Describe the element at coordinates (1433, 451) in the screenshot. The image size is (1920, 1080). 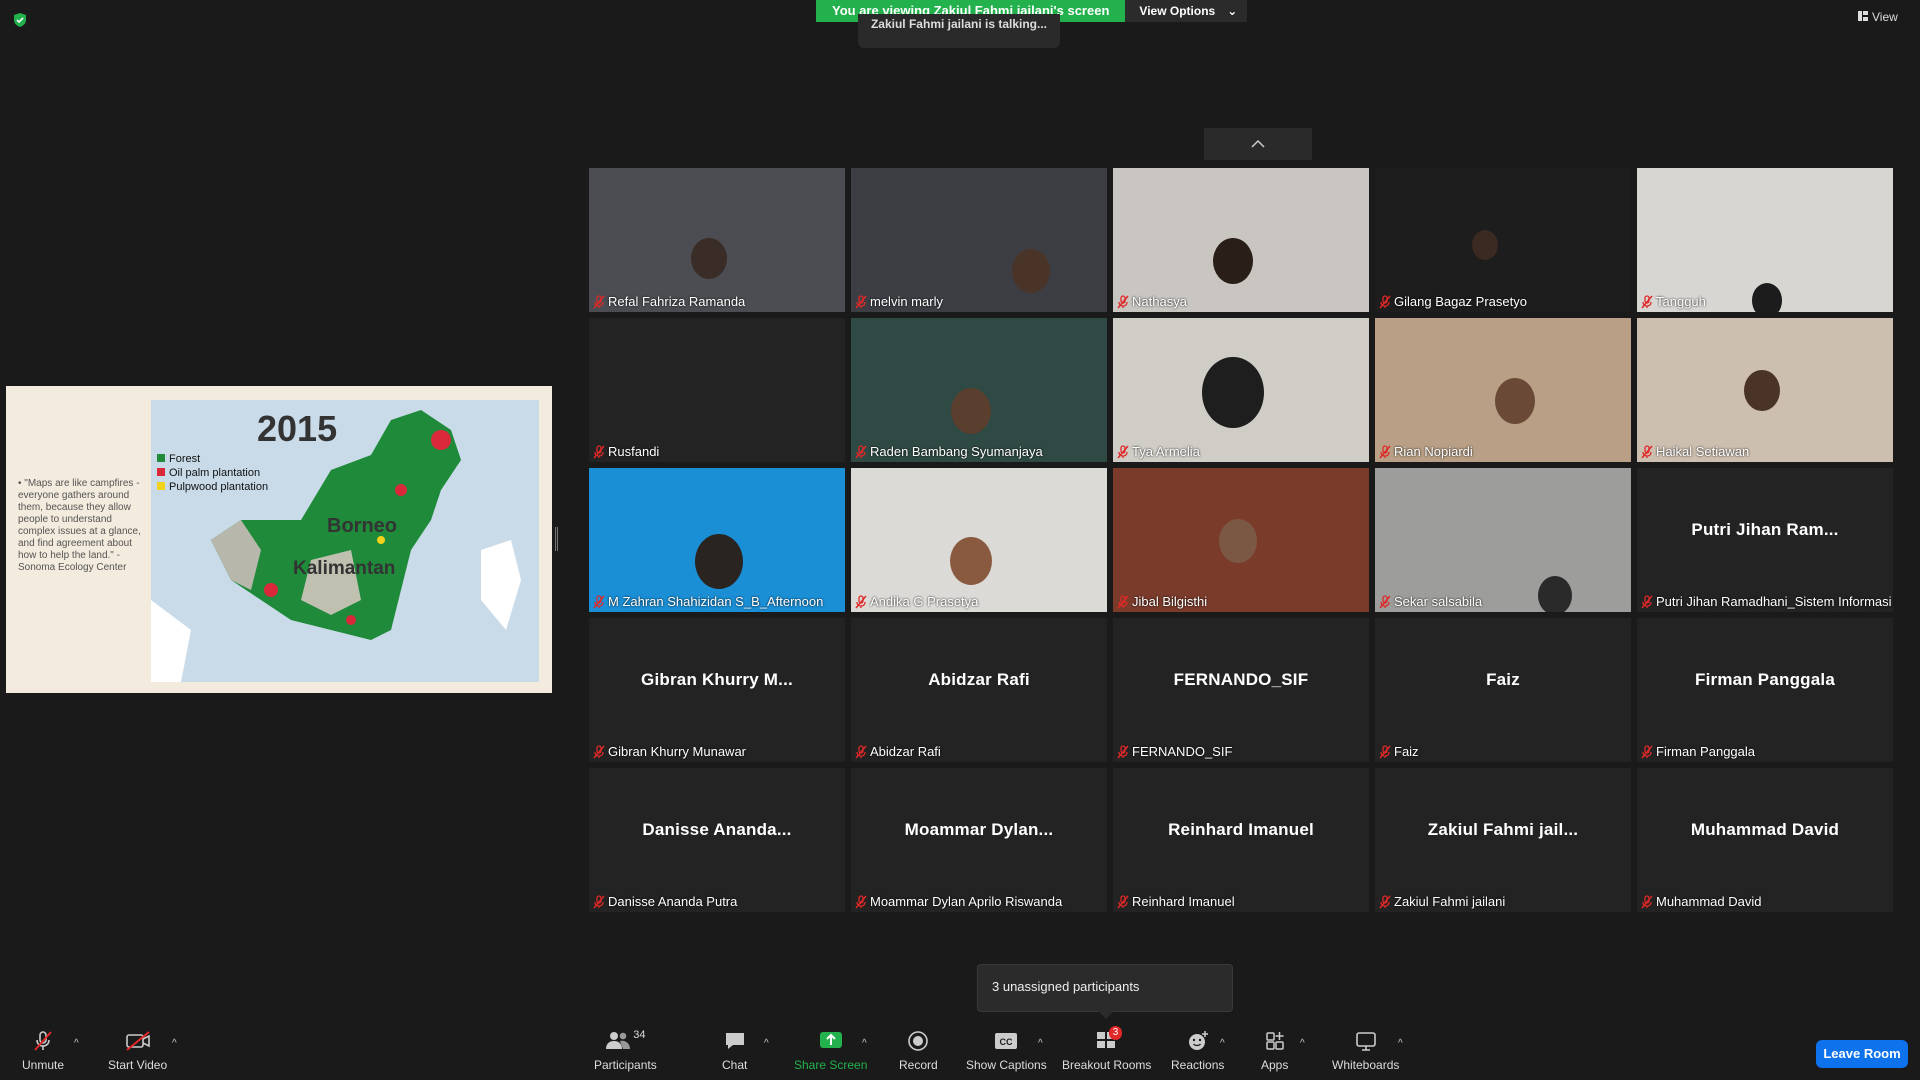
I see `participant-name: Rian Nopiardi` at that location.